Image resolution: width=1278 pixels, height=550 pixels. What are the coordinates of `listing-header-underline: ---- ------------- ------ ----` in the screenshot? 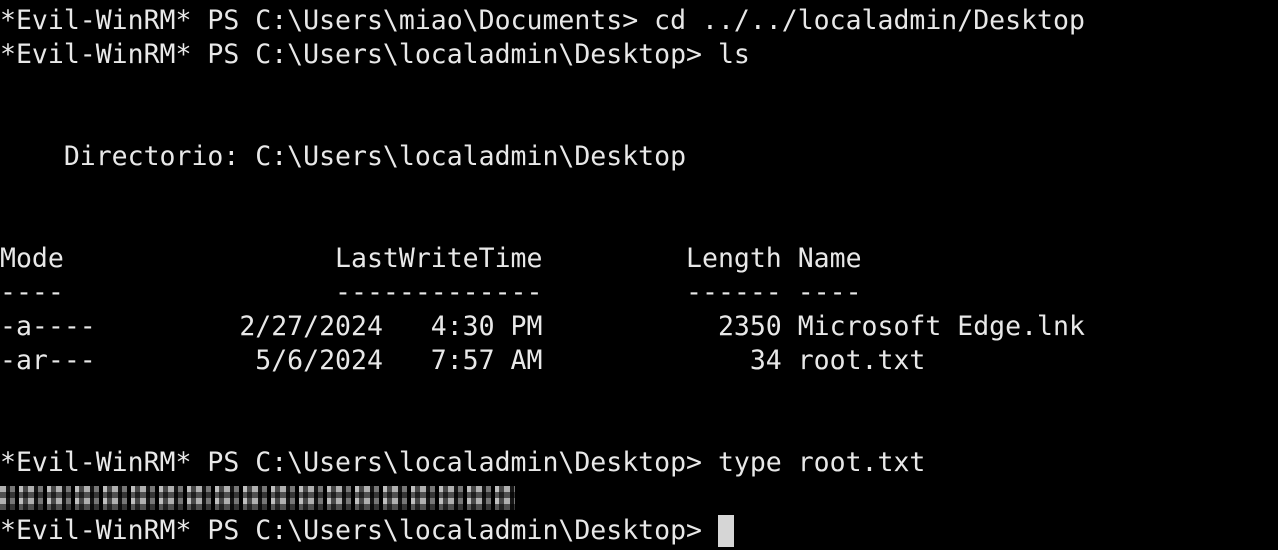 It's located at (431, 292).